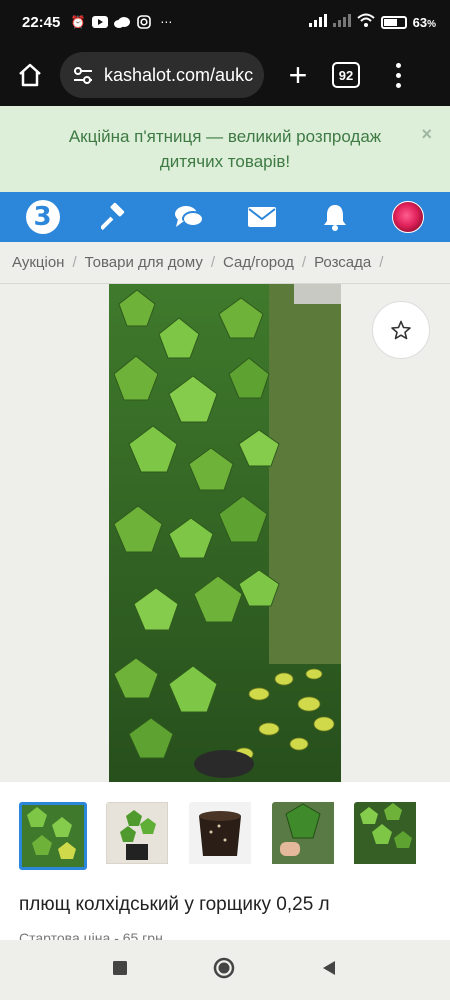 This screenshot has width=450, height=1000. Describe the element at coordinates (393, 22) in the screenshot. I see `battery-icon` at that location.